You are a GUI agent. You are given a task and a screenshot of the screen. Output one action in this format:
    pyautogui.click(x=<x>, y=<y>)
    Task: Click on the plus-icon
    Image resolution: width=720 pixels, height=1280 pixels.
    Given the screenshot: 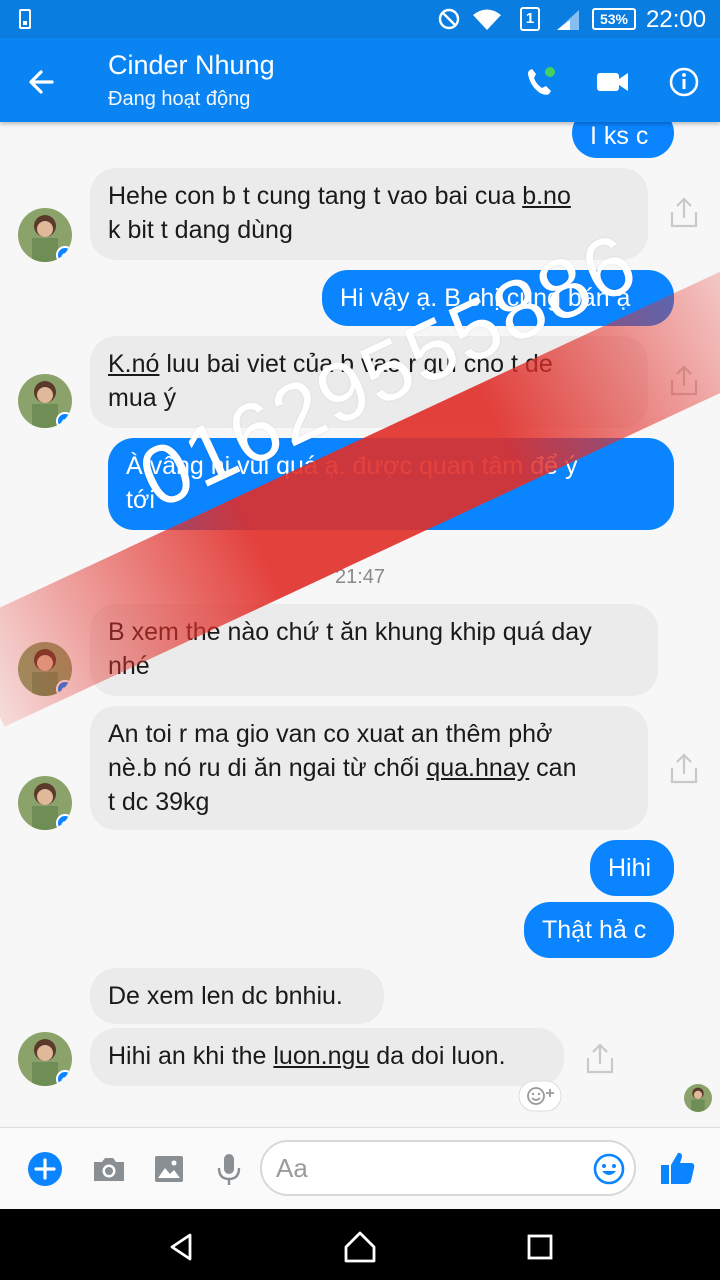 What is the action you would take?
    pyautogui.click(x=45, y=1169)
    